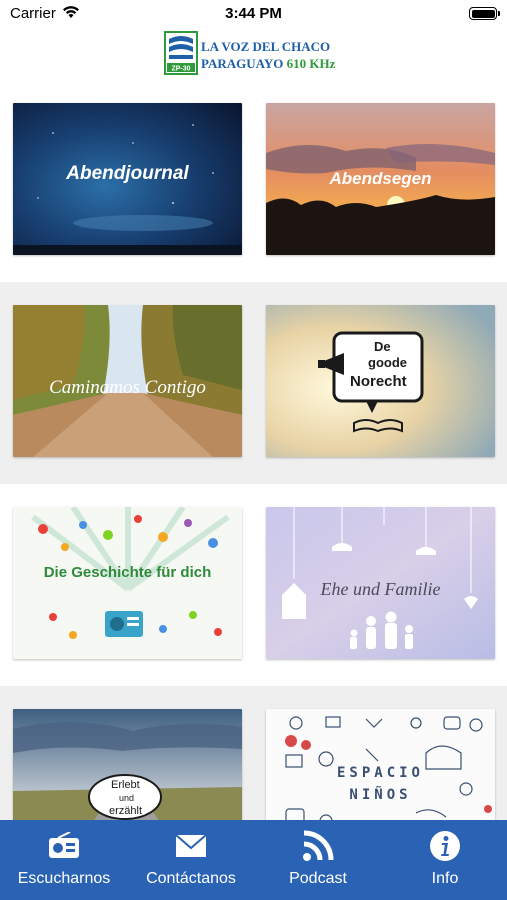 The height and width of the screenshot is (900, 507). What do you see at coordinates (387, 362) in the screenshot?
I see `program-title-line2: goode` at bounding box center [387, 362].